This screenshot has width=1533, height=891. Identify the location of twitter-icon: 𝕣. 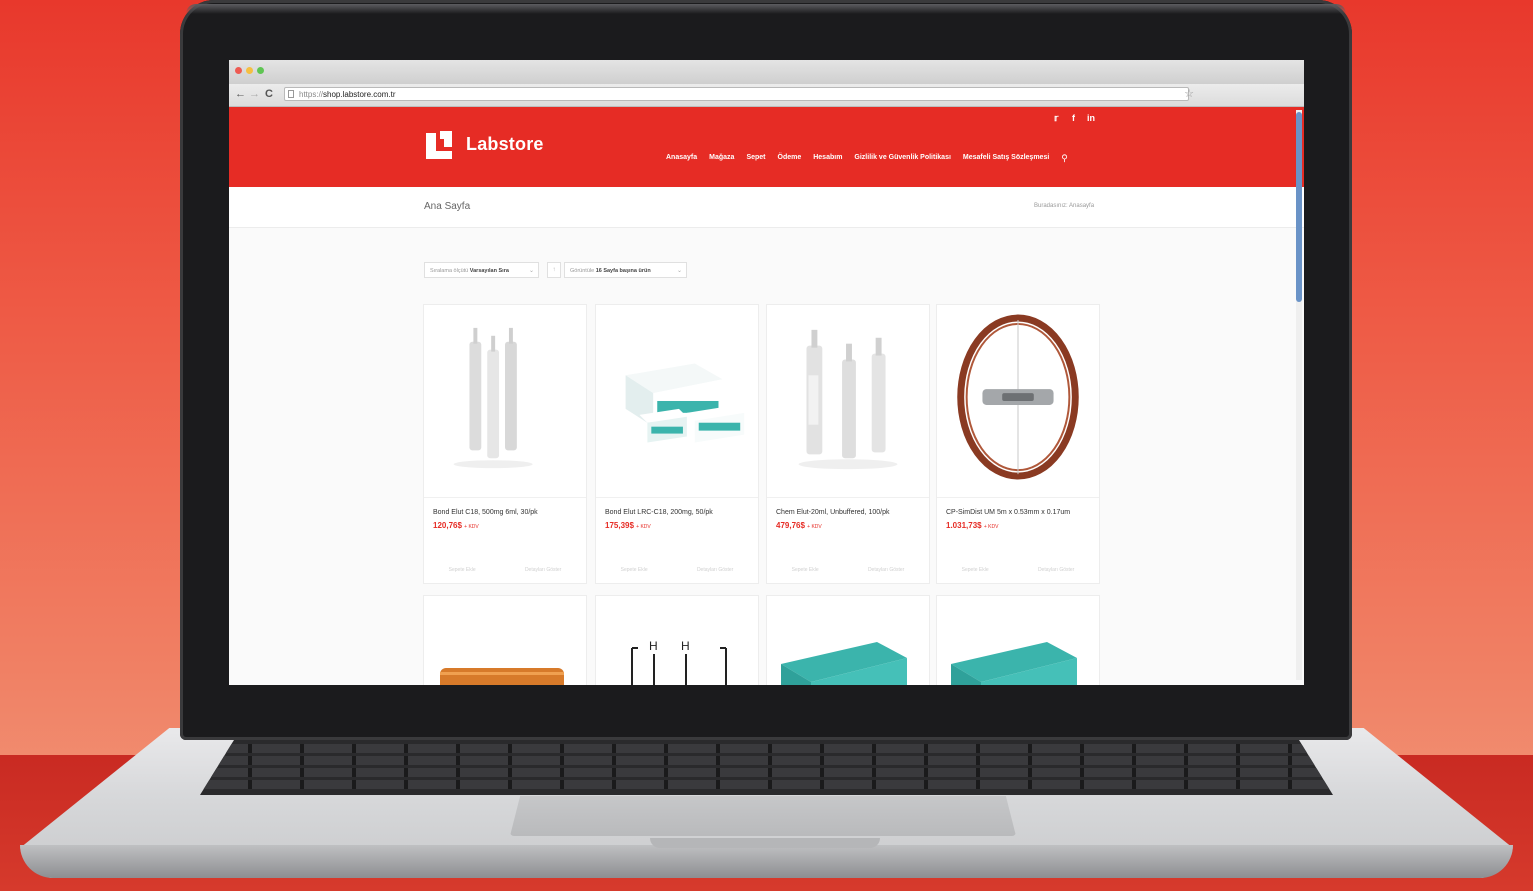
(1056, 118).